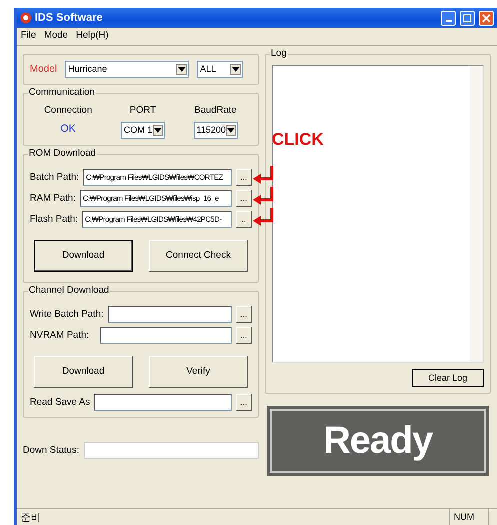  I want to click on path-label: Read Save As, so click(60, 403).